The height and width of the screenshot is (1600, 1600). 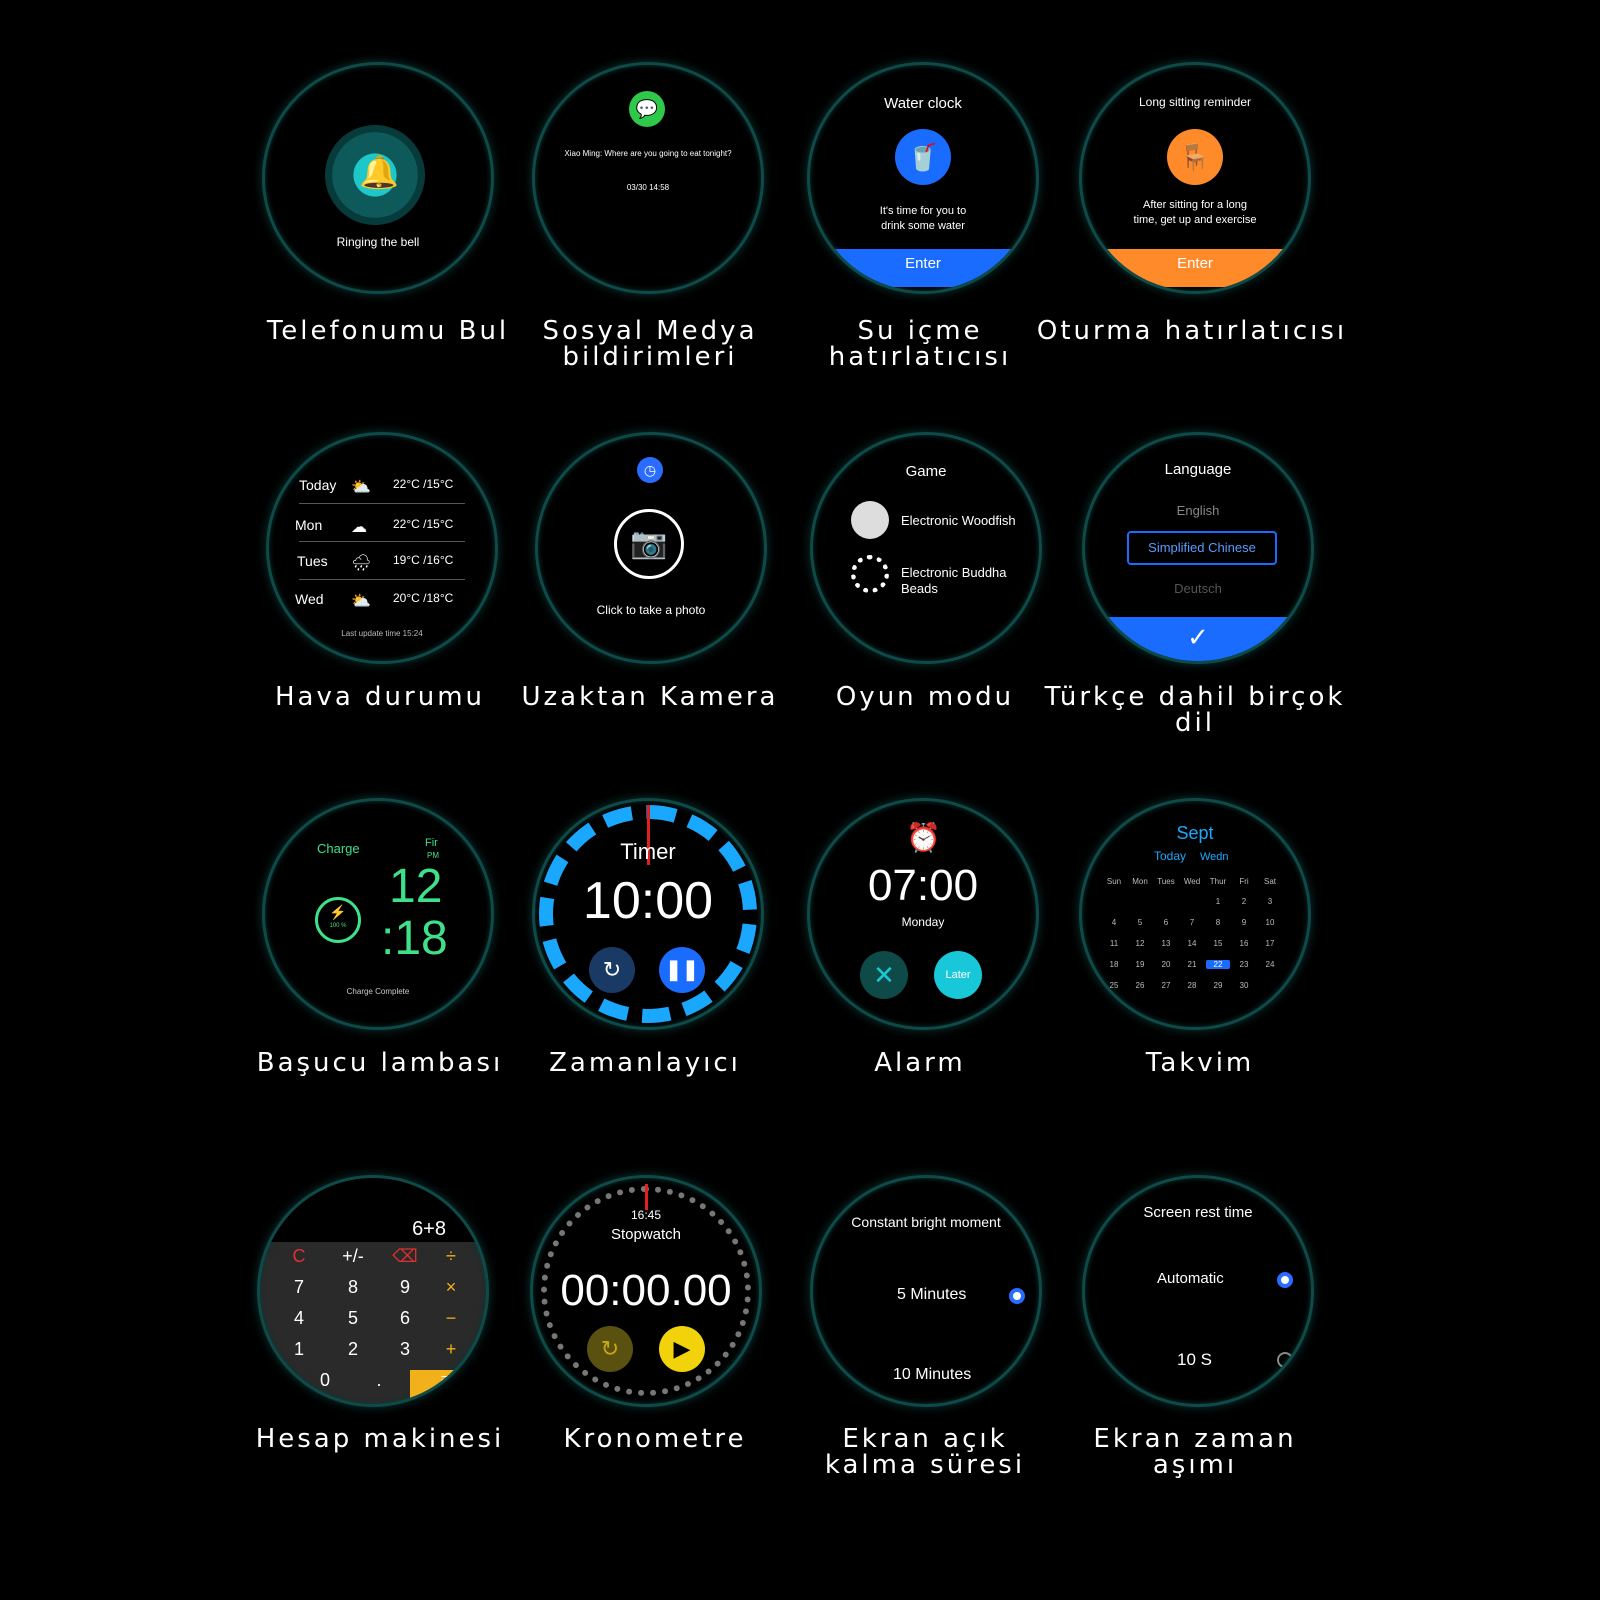 I want to click on calendar-cell: Wed, so click(x=1192, y=881).